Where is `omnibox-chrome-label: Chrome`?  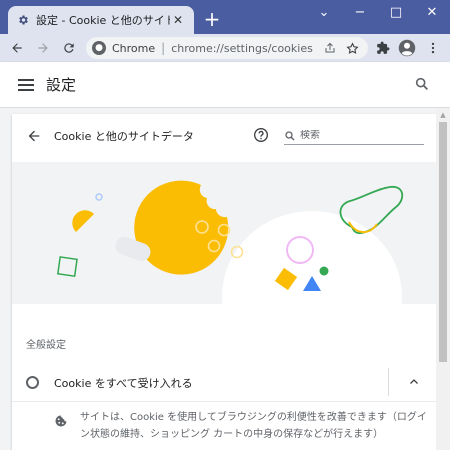 omnibox-chrome-label: Chrome is located at coordinates (134, 48).